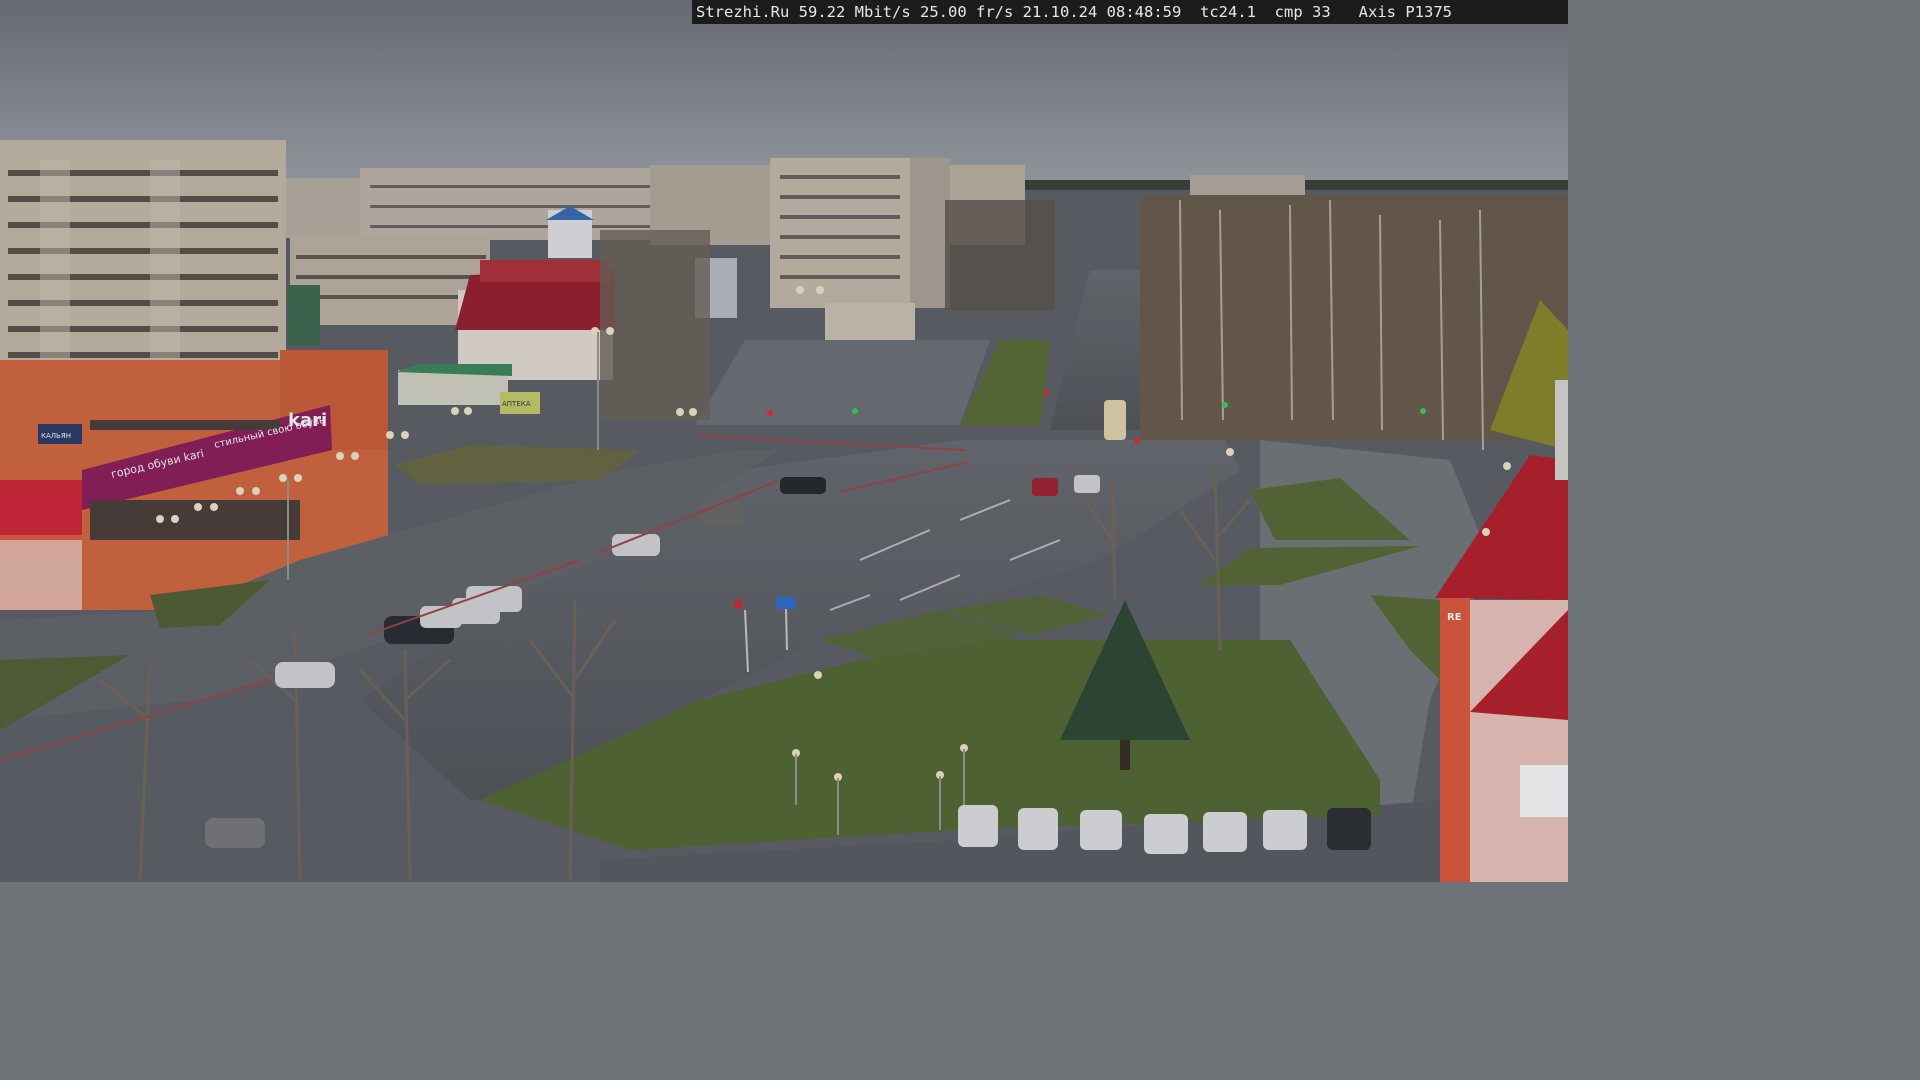  I want to click on osd-framerate: 25.00 fr/s, so click(967, 12).